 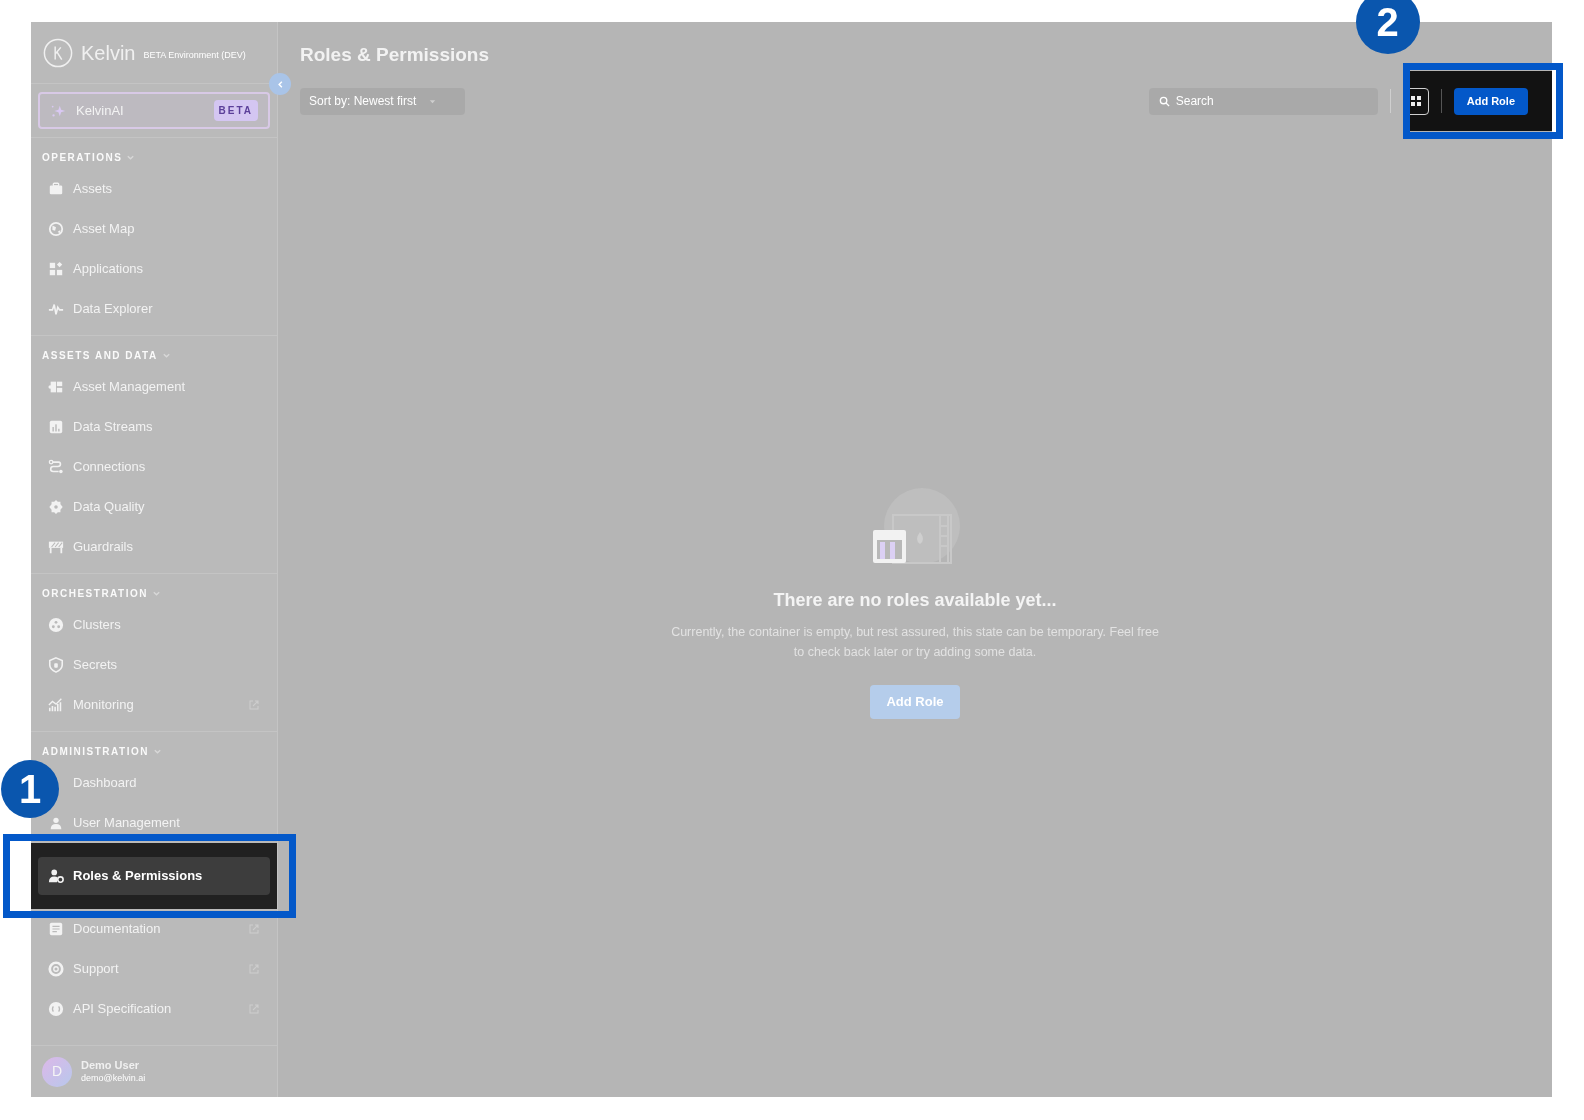 I want to click on users-icon, so click(x=56, y=823).